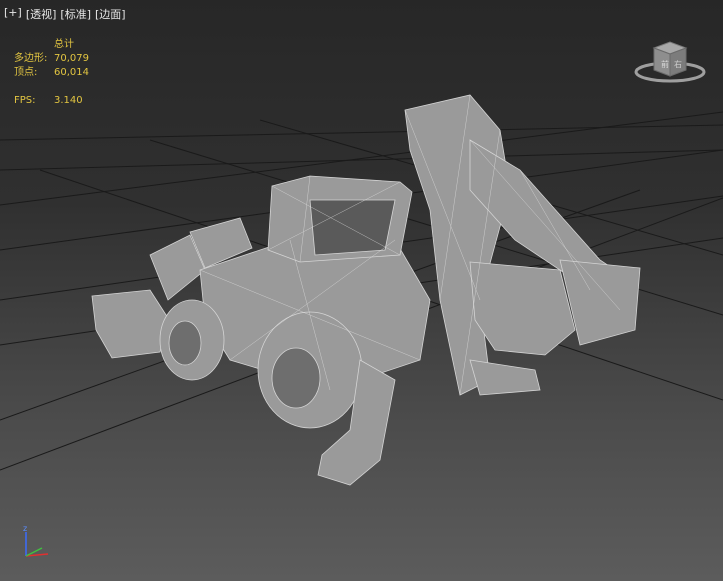 The image size is (723, 581). Describe the element at coordinates (41, 14) in the screenshot. I see `viewport-menu-perspective: [透视]` at that location.